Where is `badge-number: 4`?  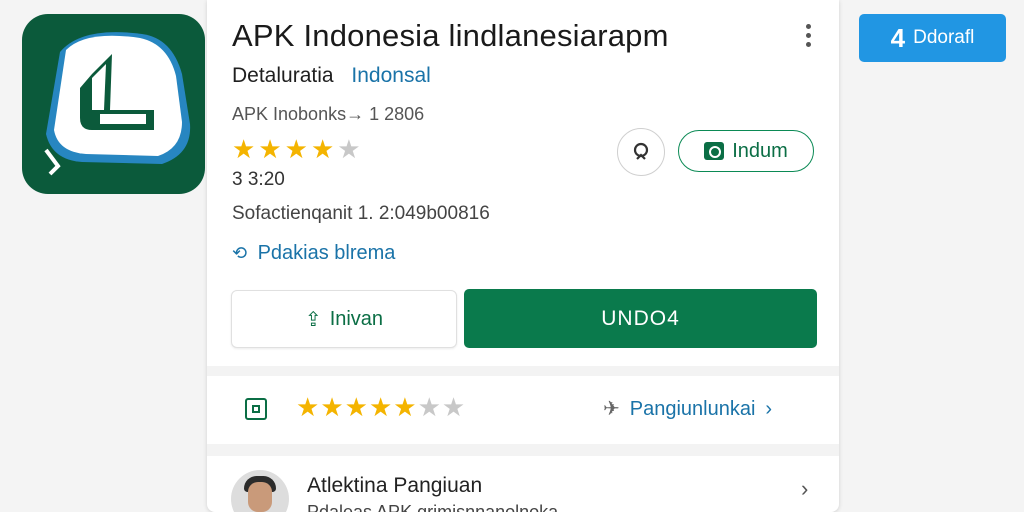 badge-number: 4 is located at coordinates (898, 37).